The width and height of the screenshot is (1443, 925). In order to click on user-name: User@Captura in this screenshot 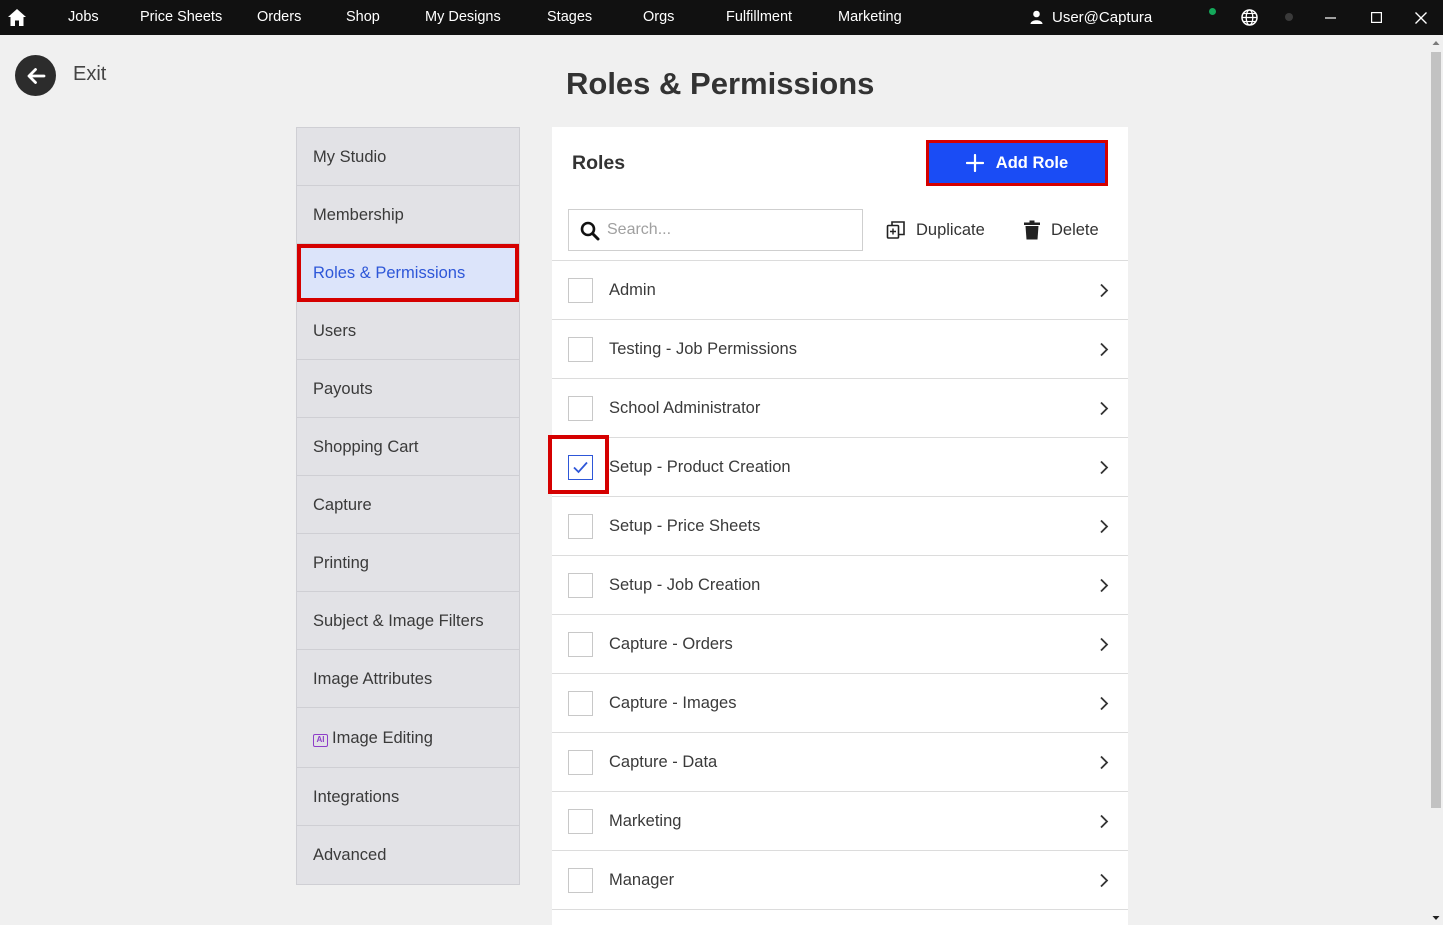, I will do `click(1102, 17)`.